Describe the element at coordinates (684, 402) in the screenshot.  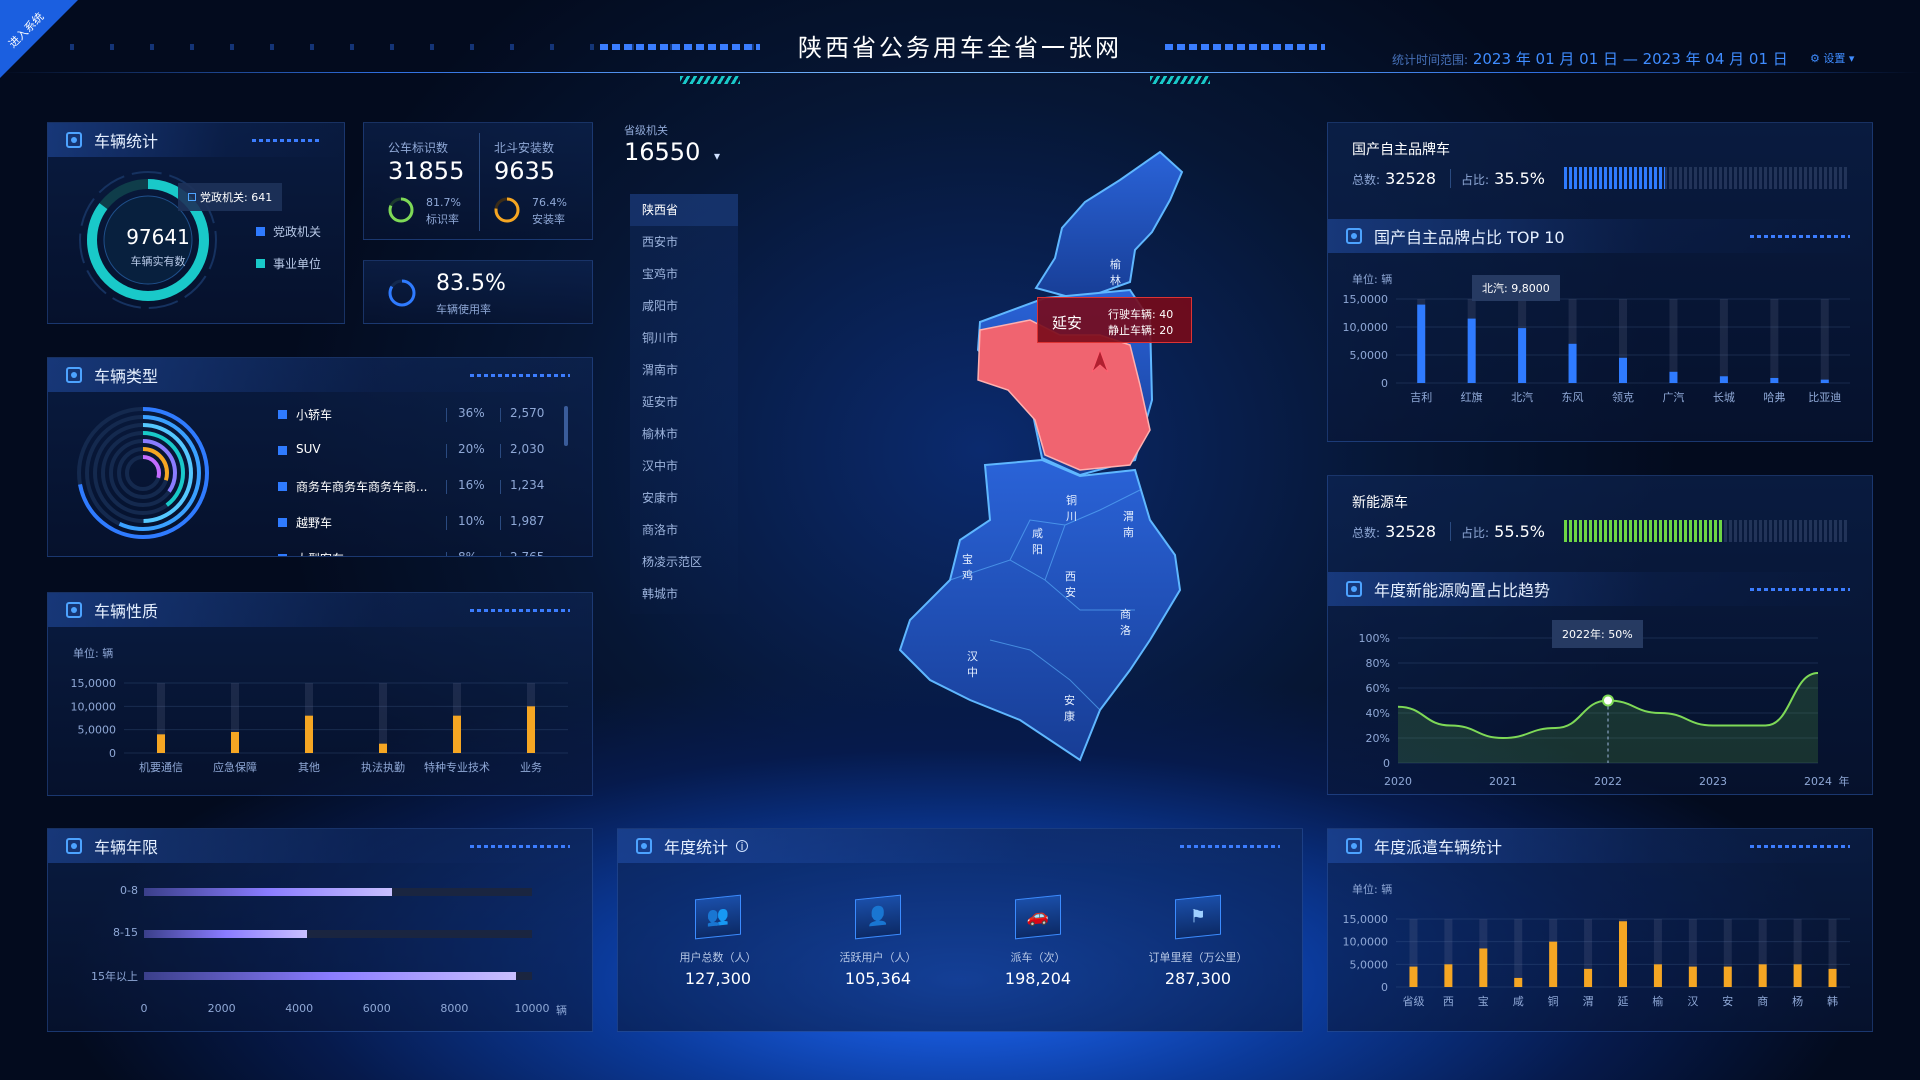
I see `city-item: 延安市` at that location.